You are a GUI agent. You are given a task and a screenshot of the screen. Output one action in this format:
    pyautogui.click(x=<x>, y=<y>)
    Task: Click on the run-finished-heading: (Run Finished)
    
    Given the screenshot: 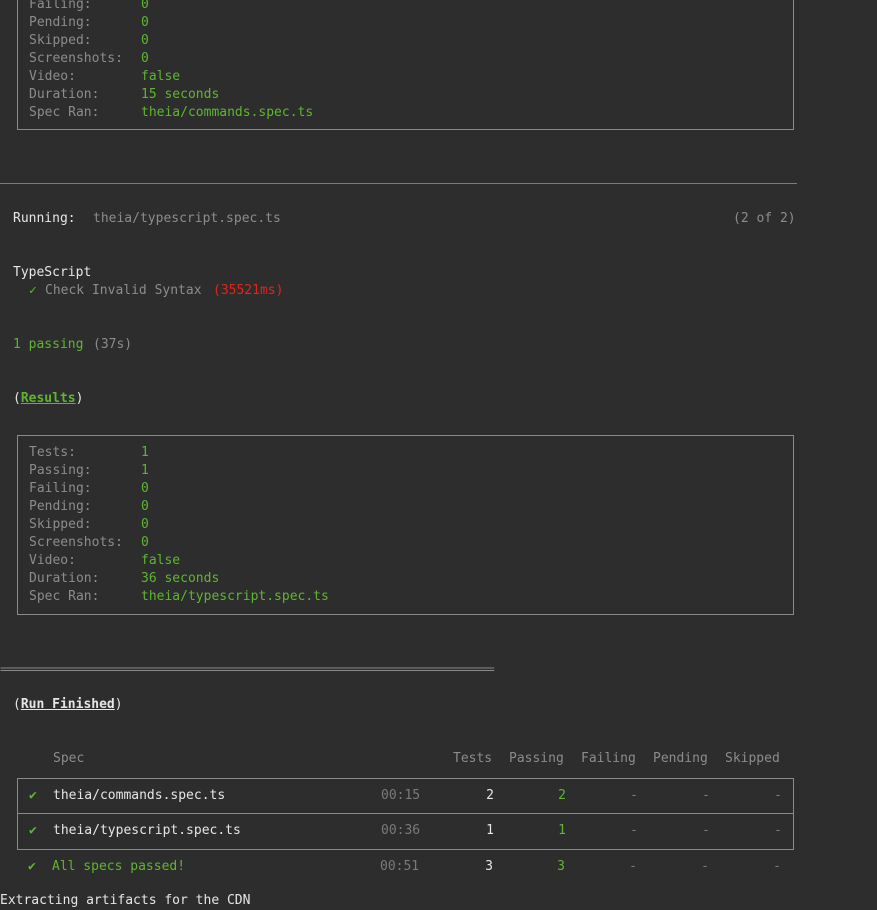 What is the action you would take?
    pyautogui.click(x=68, y=705)
    